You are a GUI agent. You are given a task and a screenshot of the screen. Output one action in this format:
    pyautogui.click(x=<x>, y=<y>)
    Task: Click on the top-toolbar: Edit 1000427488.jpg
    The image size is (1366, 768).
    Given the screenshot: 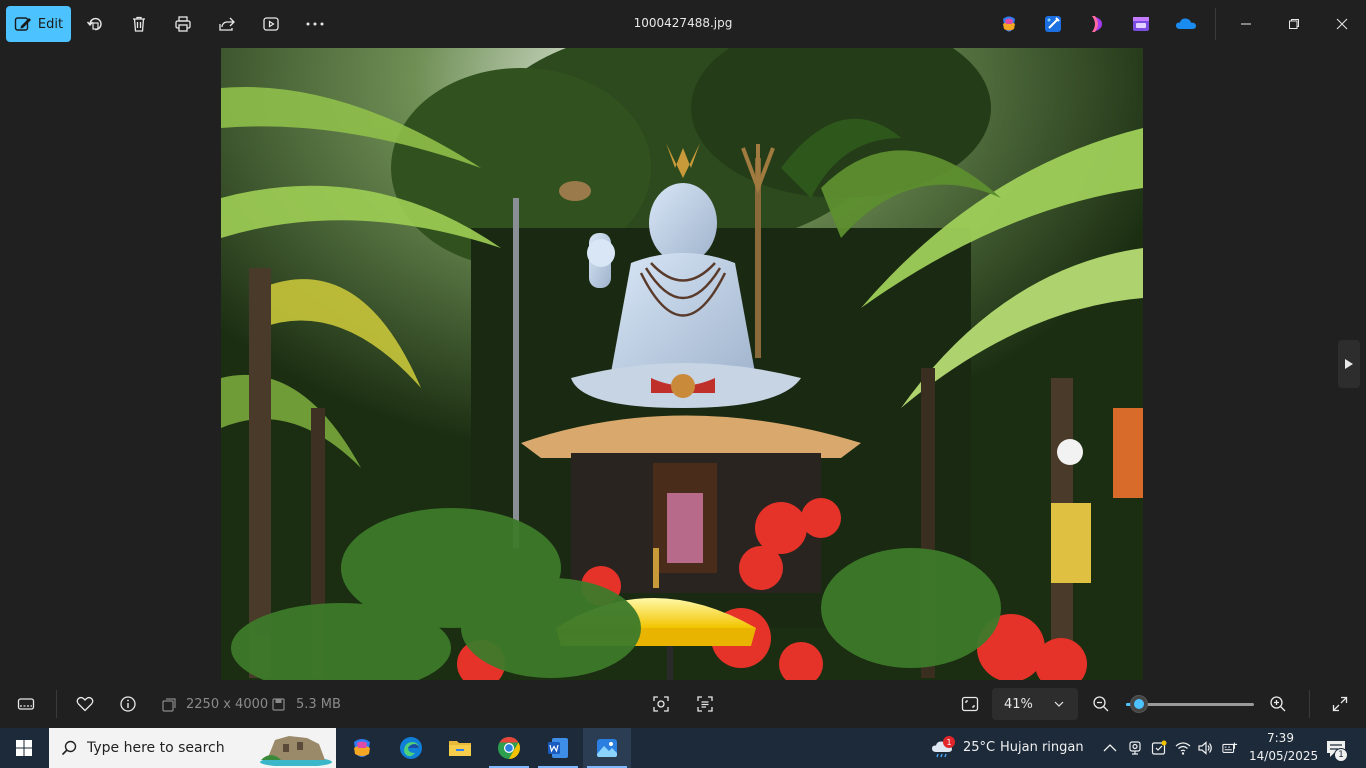 What is the action you would take?
    pyautogui.click(x=683, y=24)
    